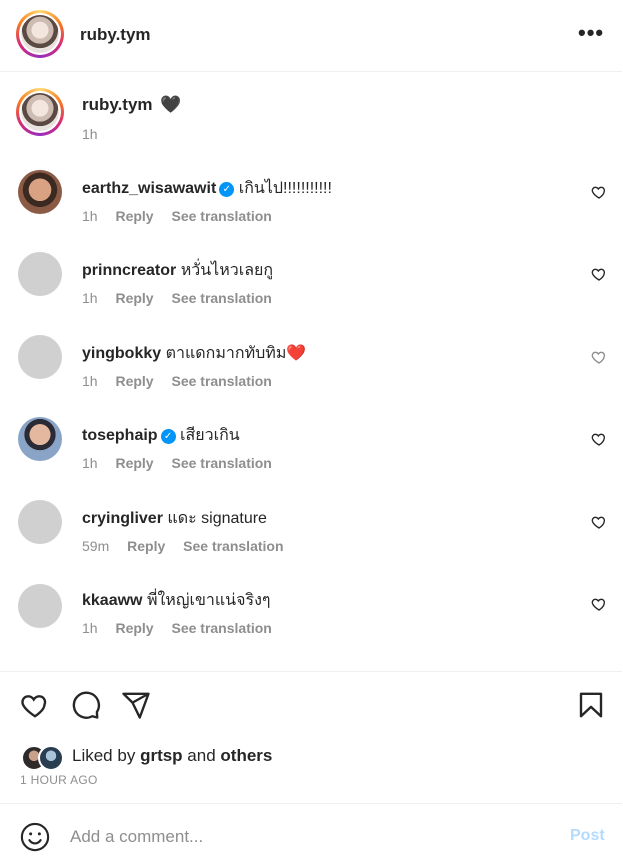  Describe the element at coordinates (591, 705) in the screenshot. I see `save-bookmark-icon` at that location.